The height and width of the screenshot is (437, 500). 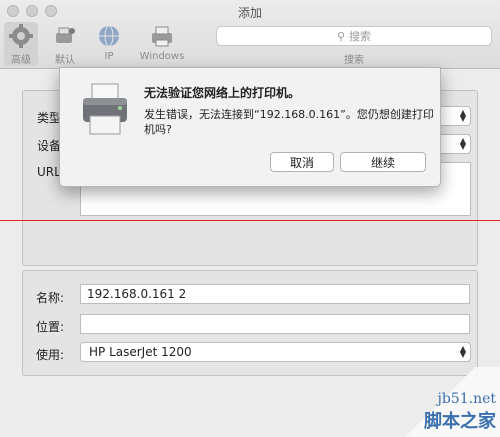 I want to click on location-field, so click(x=275, y=324).